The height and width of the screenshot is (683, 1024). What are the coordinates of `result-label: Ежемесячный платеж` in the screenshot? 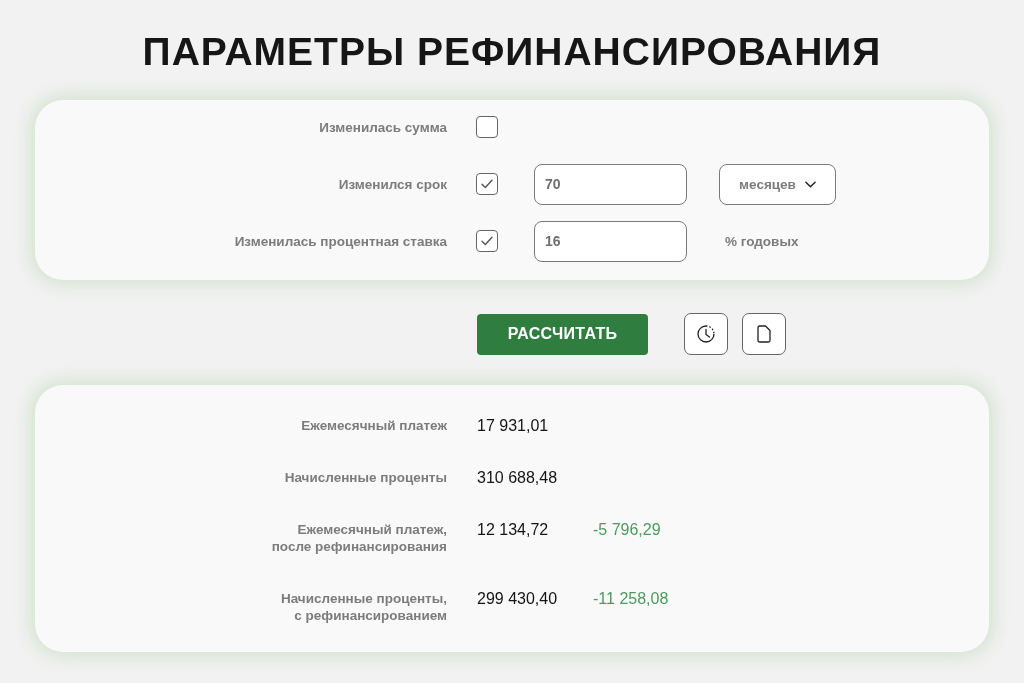 It's located at (373, 425).